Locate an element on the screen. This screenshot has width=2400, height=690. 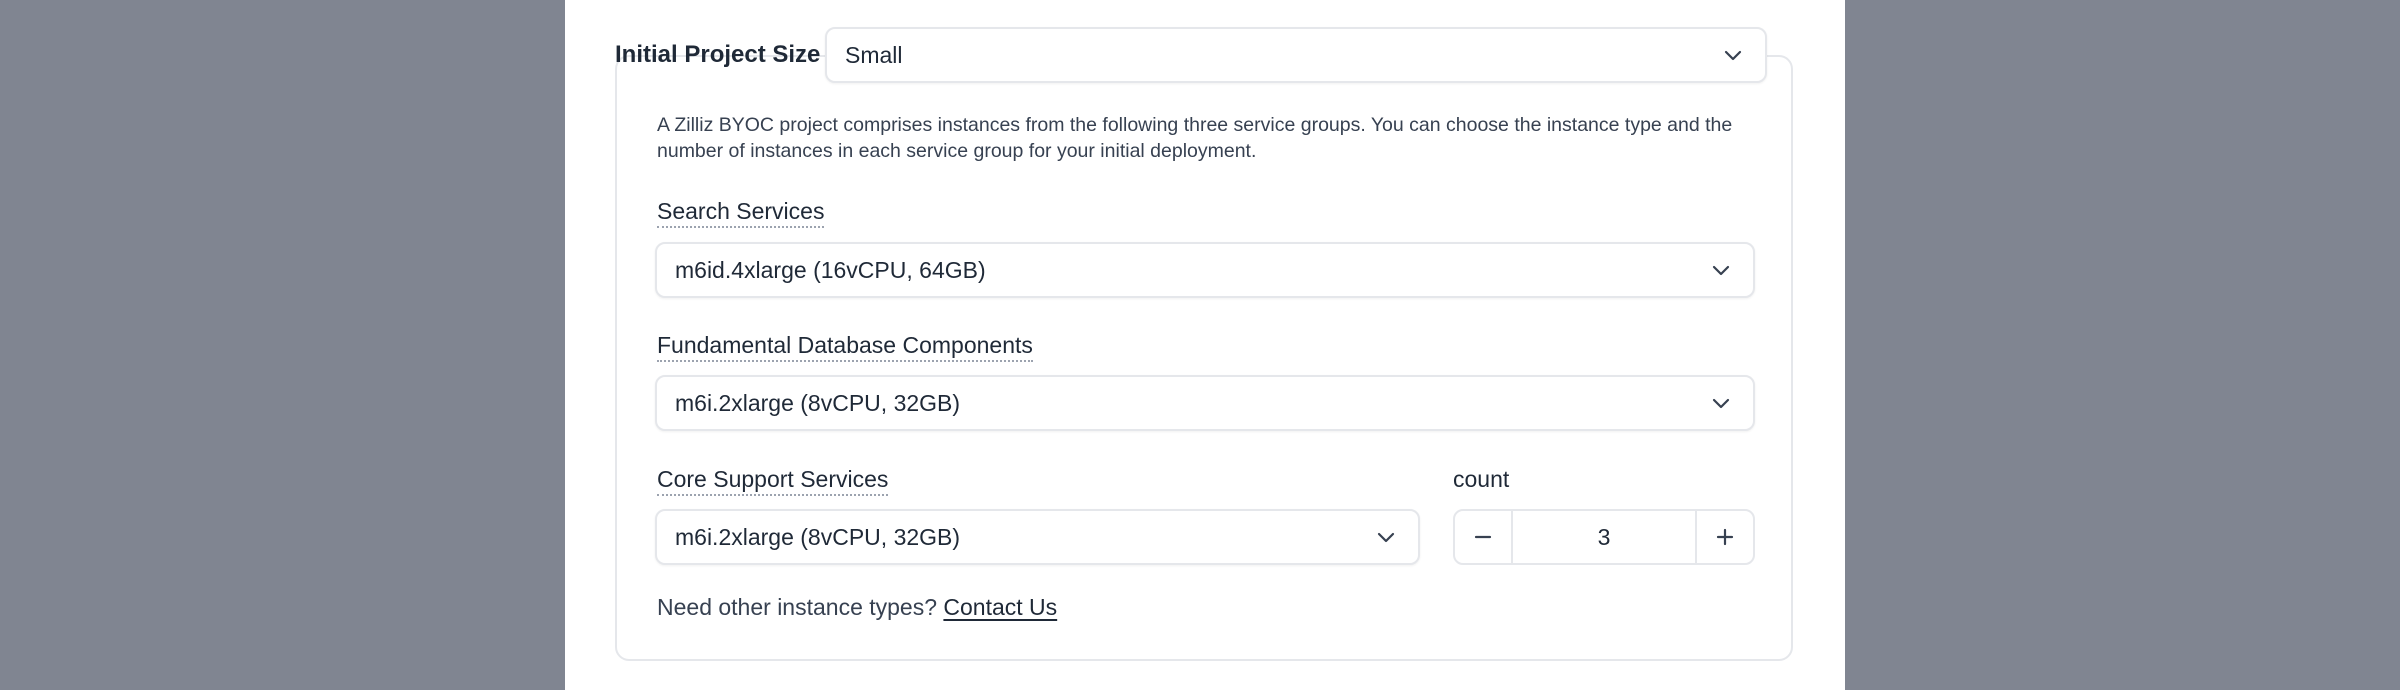
project-size-select: Small is located at coordinates (1296, 55).